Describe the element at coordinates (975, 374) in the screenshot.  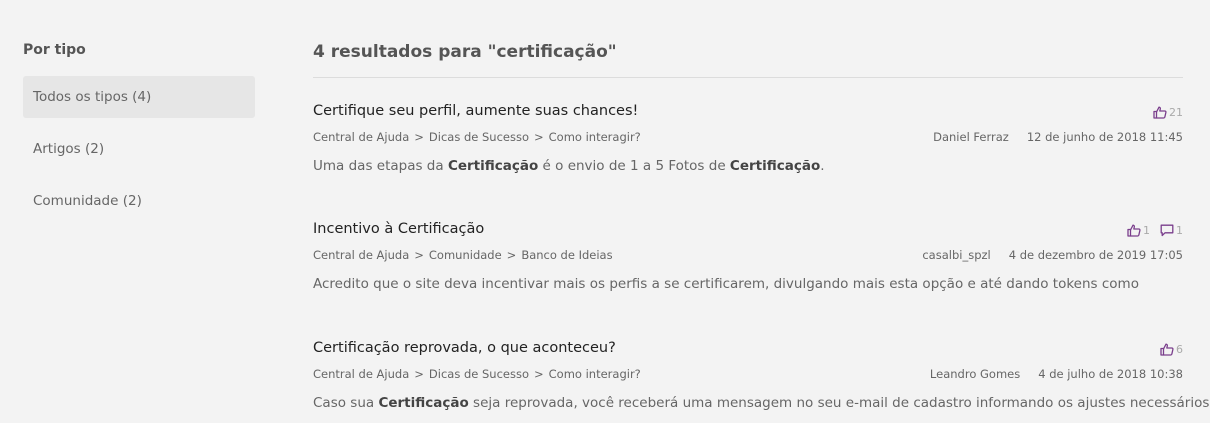
I see `author-link: Leandro Gomes` at that location.